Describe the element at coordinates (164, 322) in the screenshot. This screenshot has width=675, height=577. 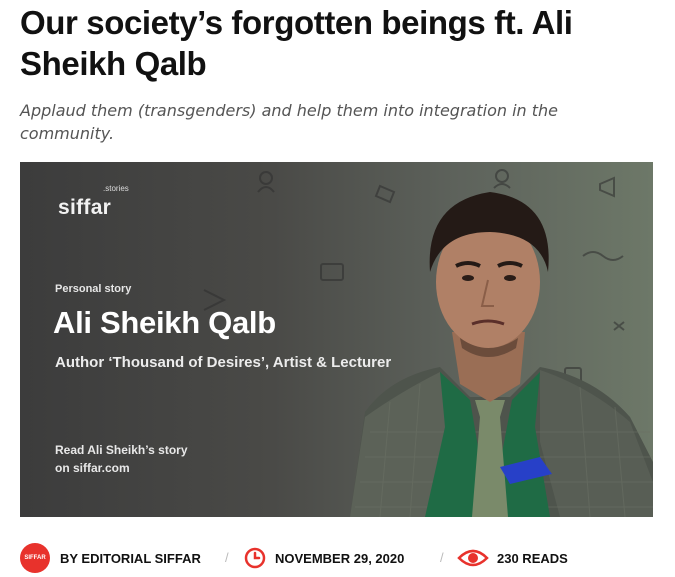
I see `banner-person-name: Ali Sheikh Qalb` at that location.